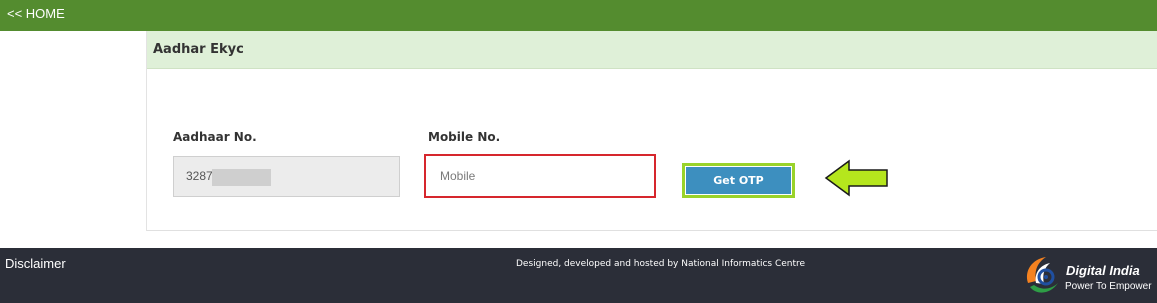 The width and height of the screenshot is (1157, 303). What do you see at coordinates (1042, 275) in the screenshot?
I see `digital-india-logo-icon` at bounding box center [1042, 275].